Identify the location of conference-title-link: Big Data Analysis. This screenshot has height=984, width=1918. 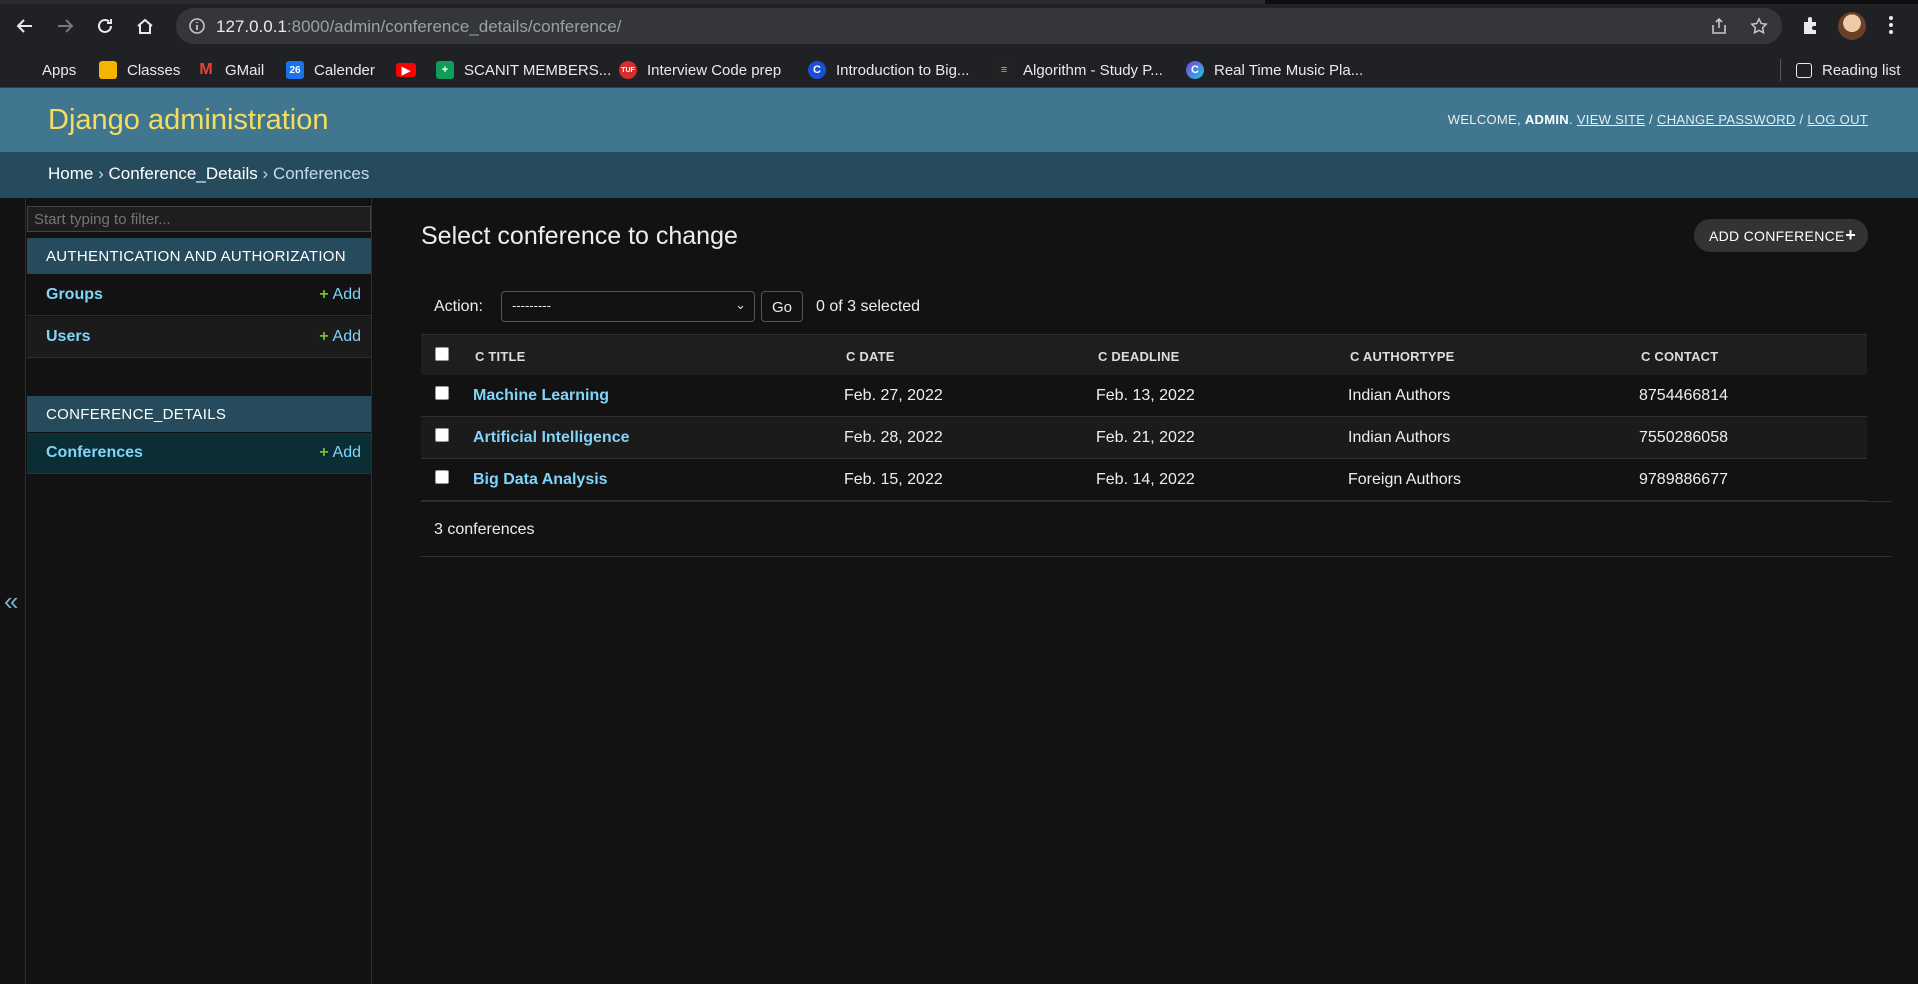
(540, 480).